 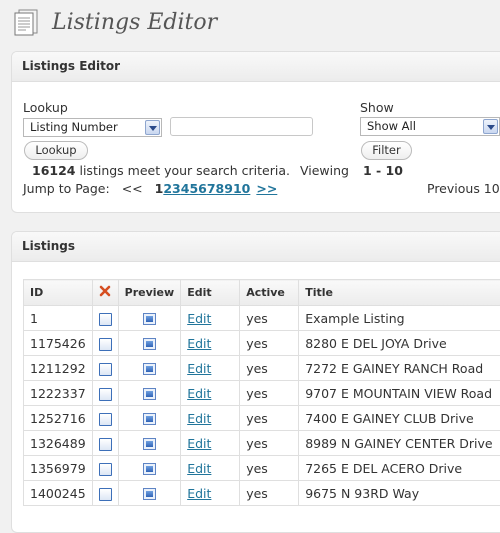 I want to click on page-link: 5, so click(x=193, y=188).